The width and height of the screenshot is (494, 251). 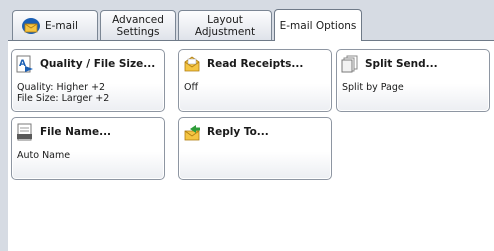 What do you see at coordinates (255, 80) in the screenshot?
I see `read-receipts-button: Read Receipts... Off` at bounding box center [255, 80].